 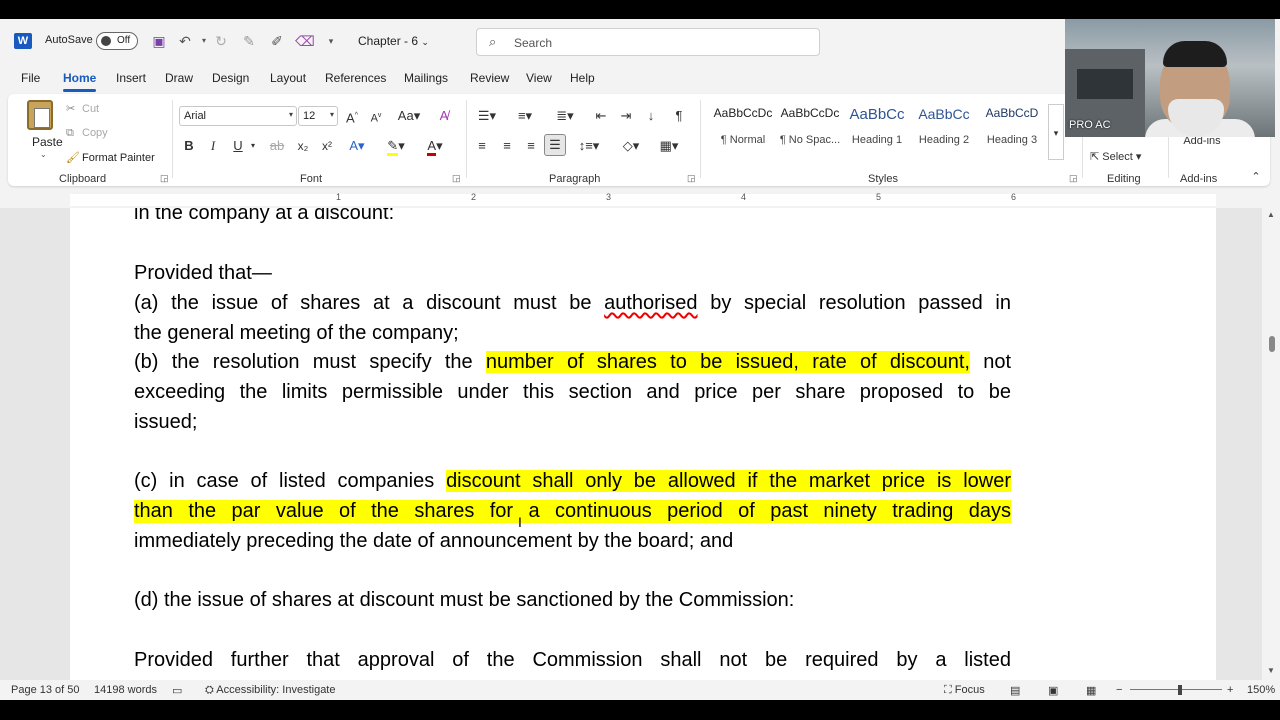 What do you see at coordinates (177, 690) in the screenshot?
I see `proofing-icon: ▭` at bounding box center [177, 690].